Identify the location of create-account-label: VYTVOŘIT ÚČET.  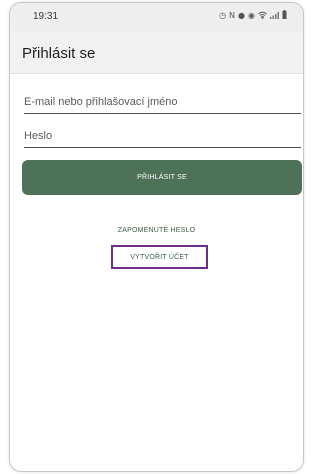
(159, 257).